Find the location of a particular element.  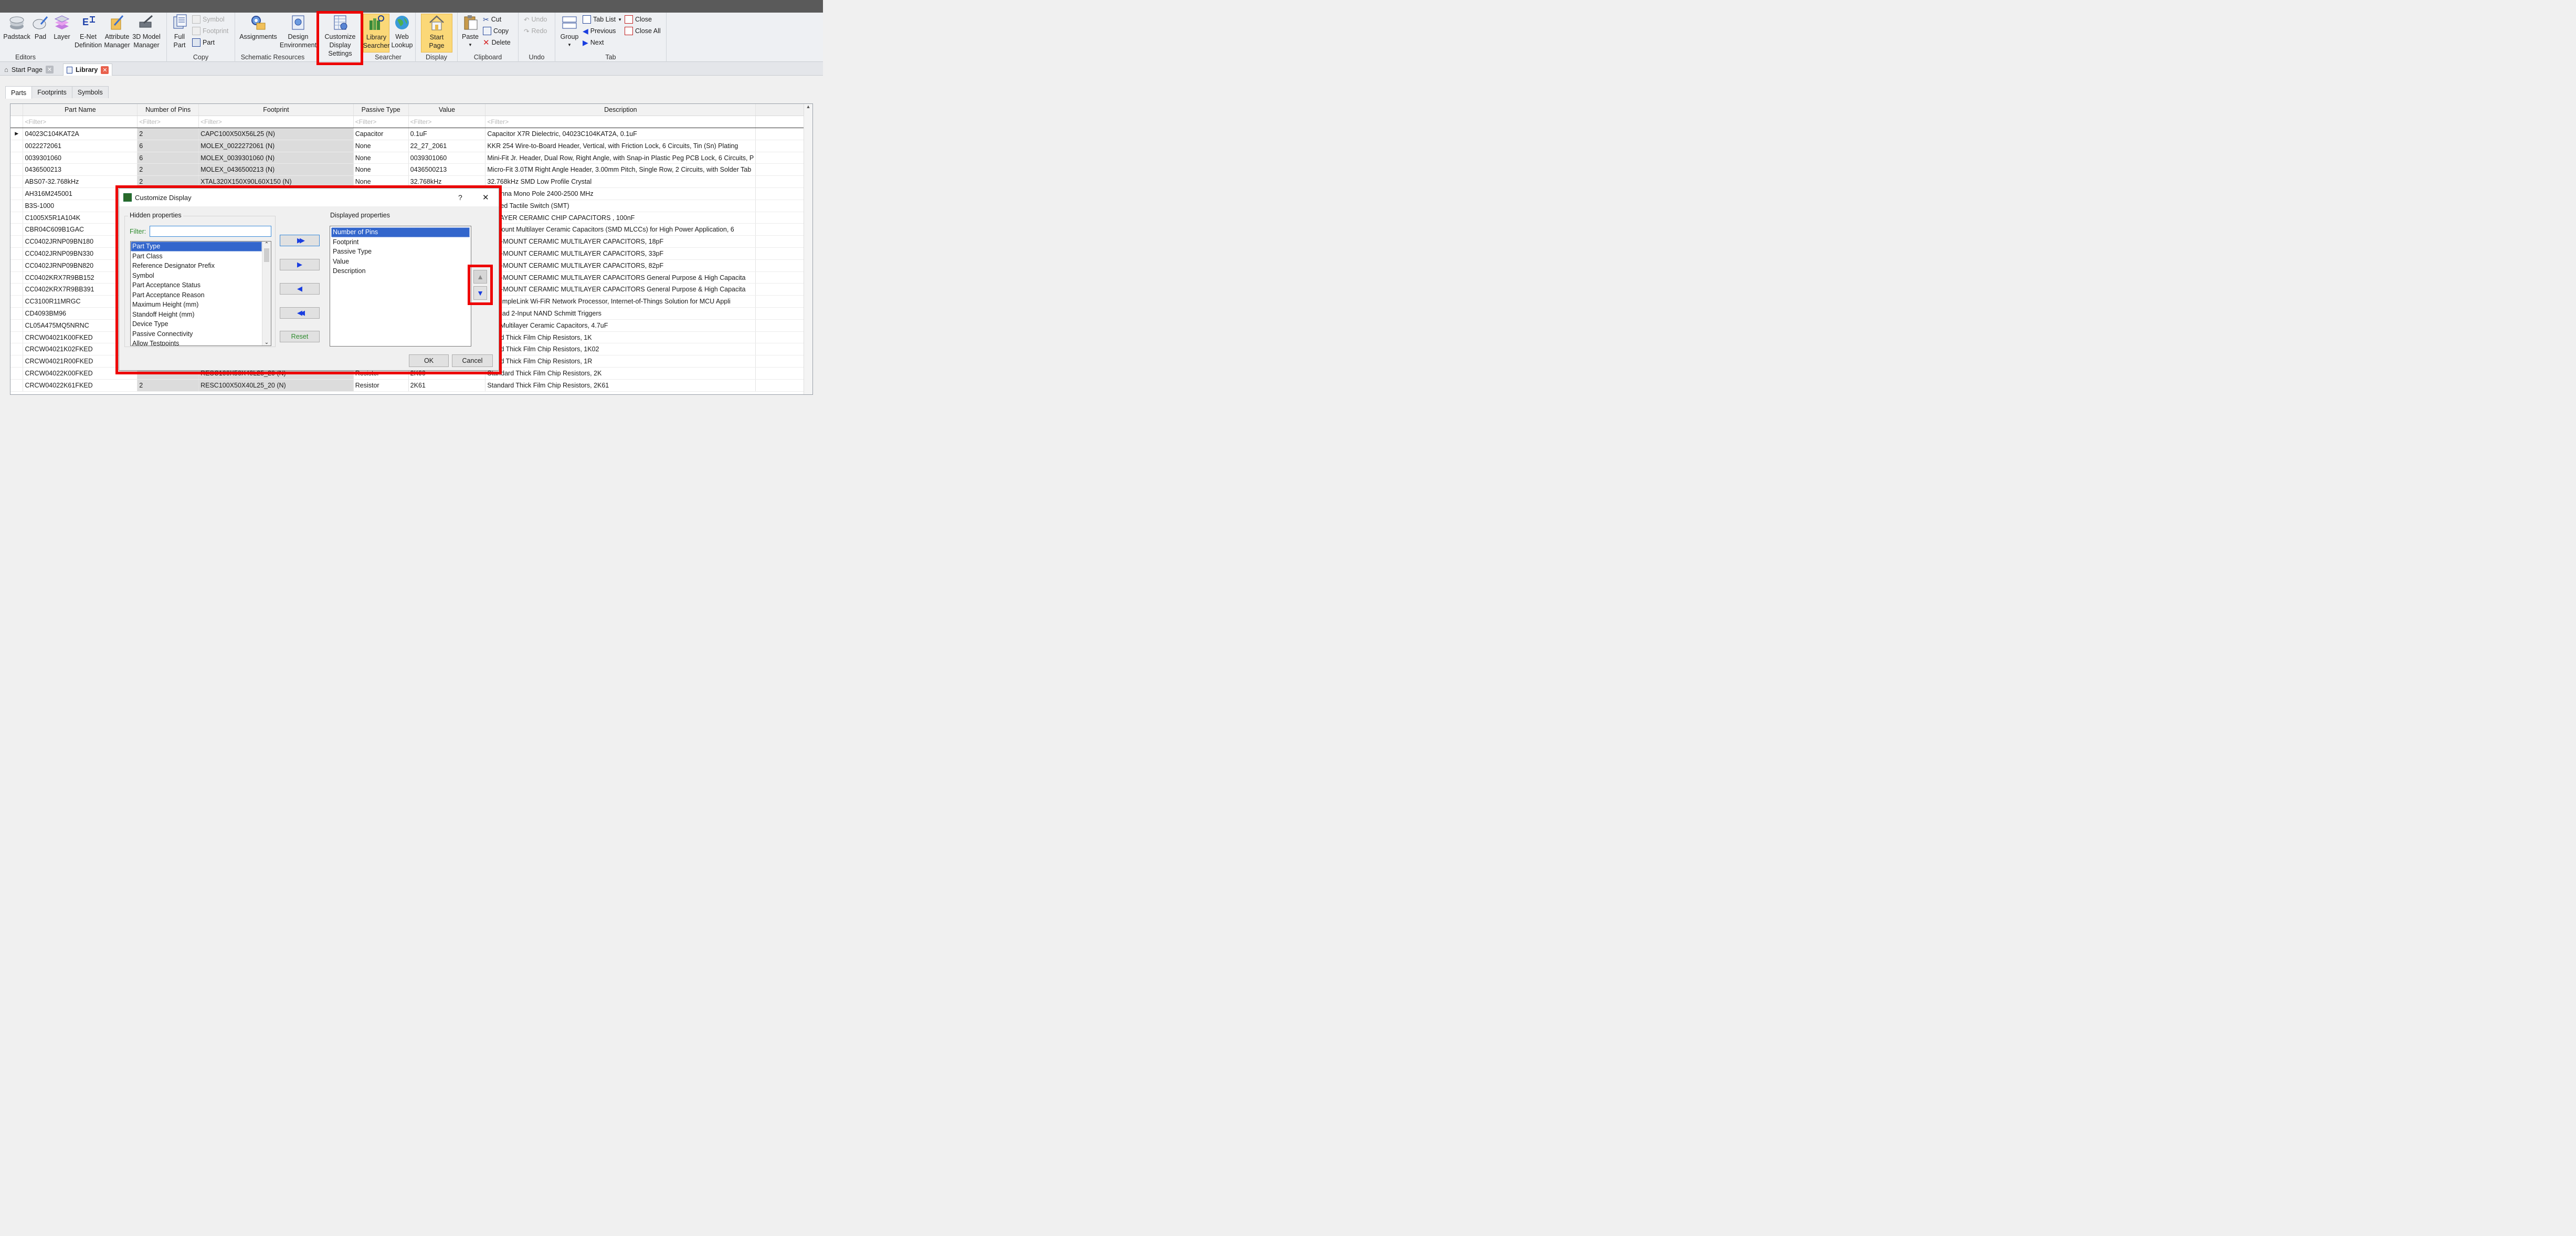

table-cell: LTILAYER CERAMIC CHIP CAPACITORS , 100nF is located at coordinates (620, 218).